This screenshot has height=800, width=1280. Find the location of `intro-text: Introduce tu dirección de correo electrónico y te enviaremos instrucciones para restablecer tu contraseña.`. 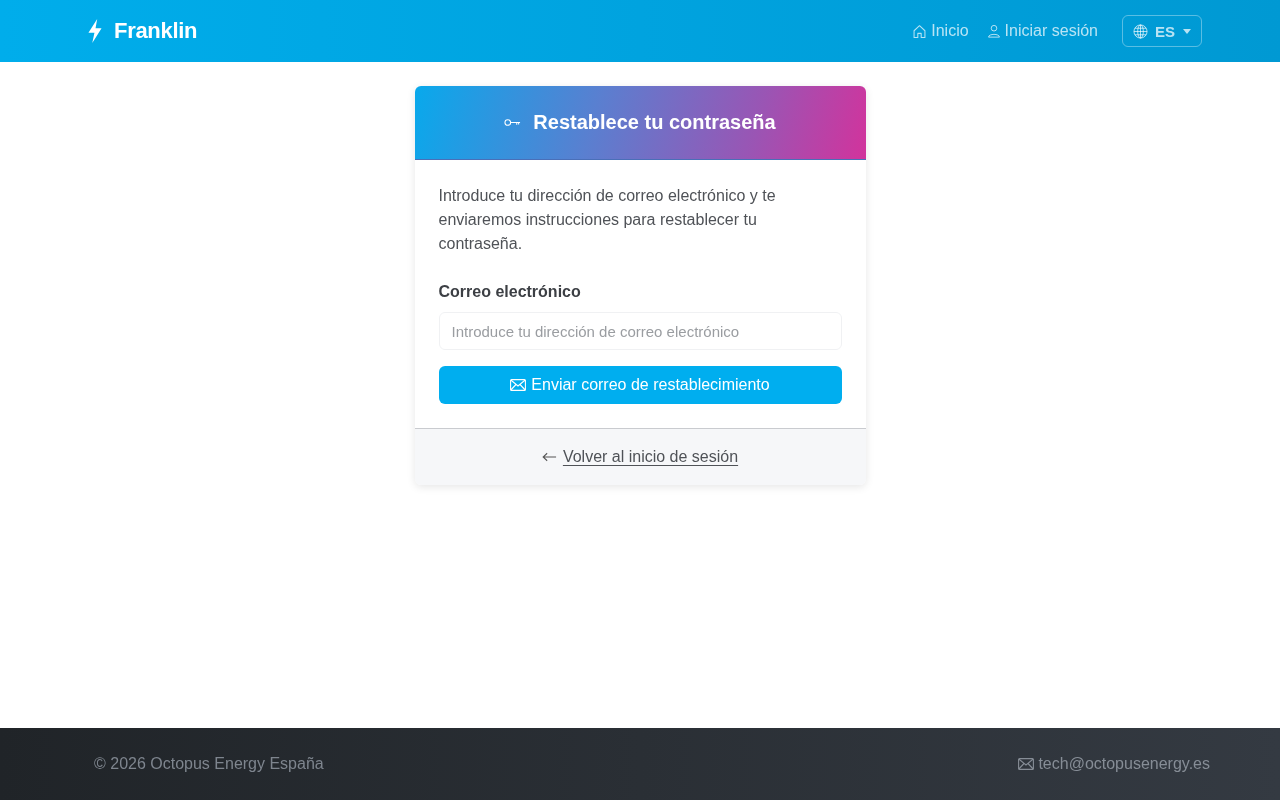

intro-text: Introduce tu dirección de correo electrónico y te enviaremos instrucciones para restablecer tu contraseña. is located at coordinates (607, 220).